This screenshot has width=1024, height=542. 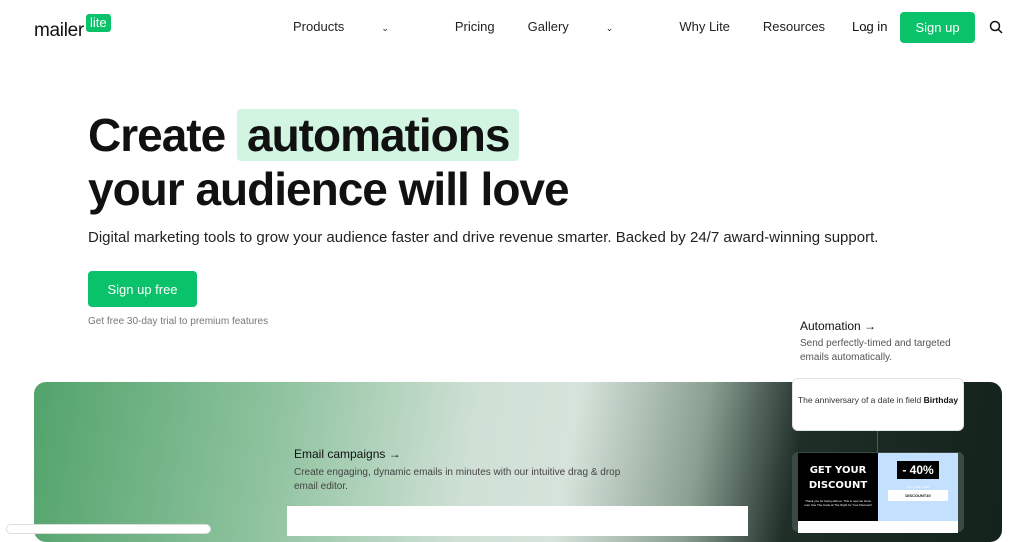 I want to click on email-editor-preview, so click(x=517, y=521).